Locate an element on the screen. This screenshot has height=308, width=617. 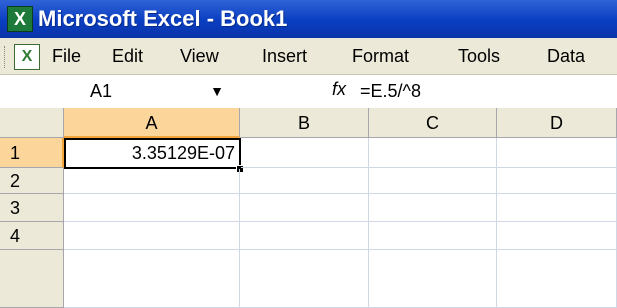
cell-d2 is located at coordinates (557, 181).